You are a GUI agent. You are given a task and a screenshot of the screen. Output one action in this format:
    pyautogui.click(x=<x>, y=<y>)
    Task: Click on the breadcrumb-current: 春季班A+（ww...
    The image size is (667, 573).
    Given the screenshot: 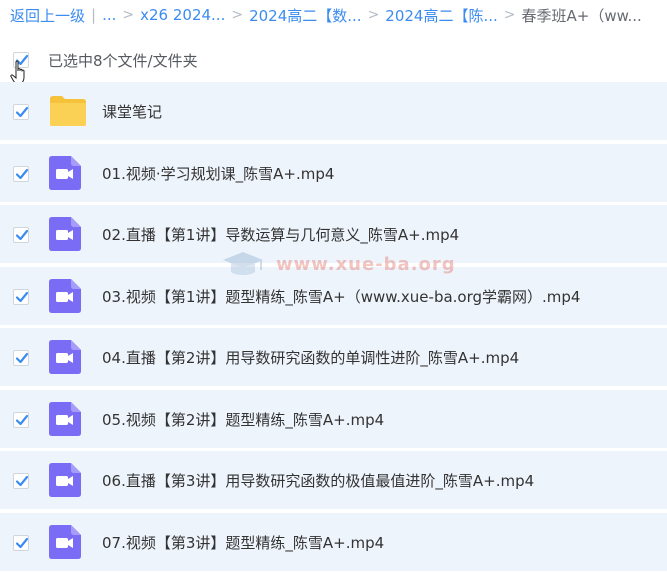 What is the action you would take?
    pyautogui.click(x=581, y=15)
    